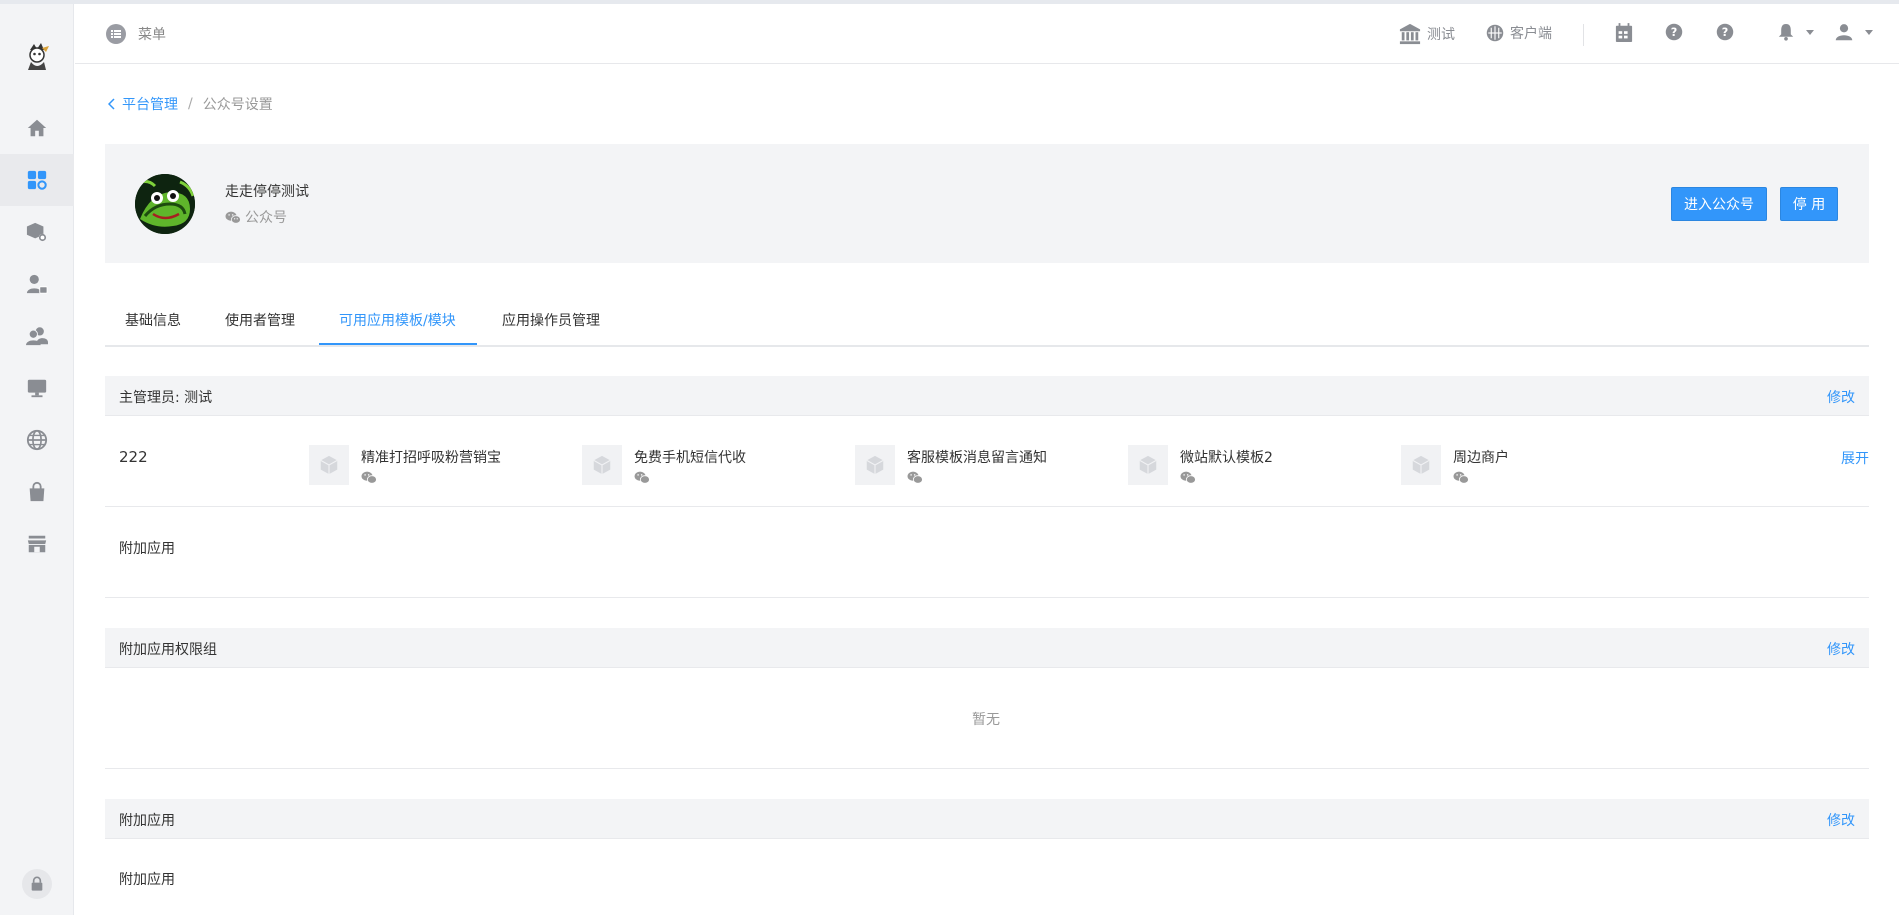 Image resolution: width=1899 pixels, height=915 pixels. What do you see at coordinates (1841, 820) in the screenshot?
I see `section-extra-apps-edit-link: 修改` at bounding box center [1841, 820].